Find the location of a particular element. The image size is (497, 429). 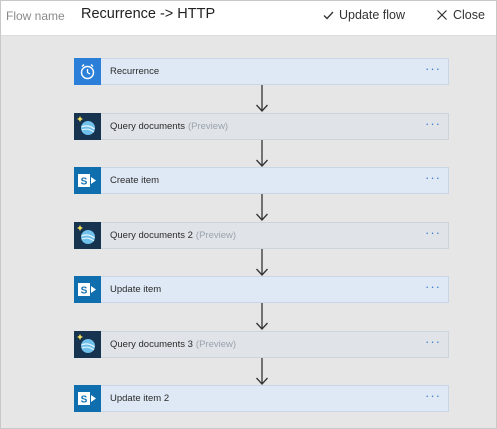

step-title: Recurrence is located at coordinates (135, 71).